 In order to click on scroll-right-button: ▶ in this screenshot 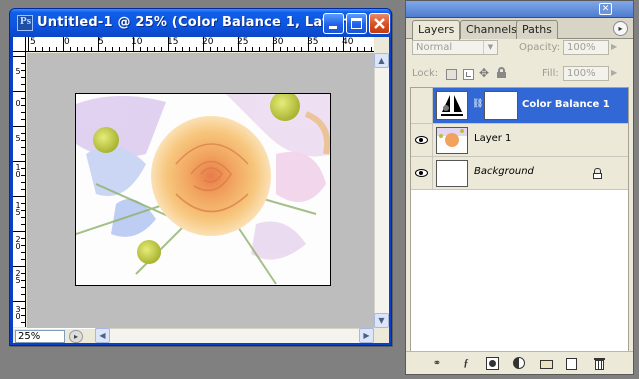, I will do `click(366, 335)`.